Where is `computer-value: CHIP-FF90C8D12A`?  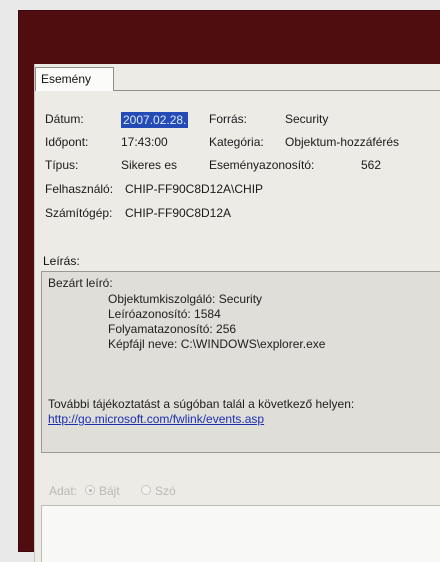 computer-value: CHIP-FF90C8D12A is located at coordinates (178, 213).